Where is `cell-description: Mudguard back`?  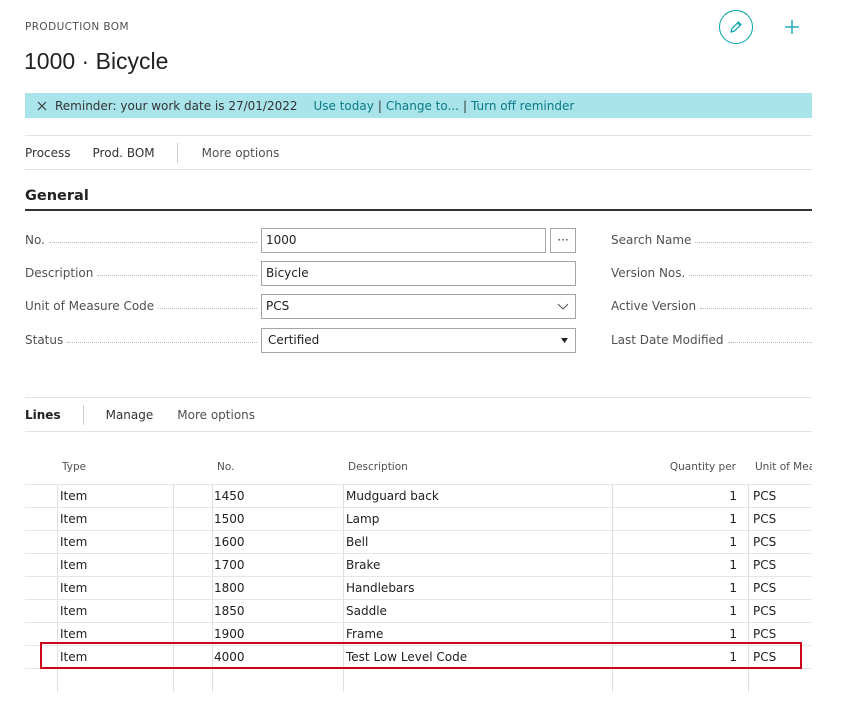 cell-description: Mudguard back is located at coordinates (392, 496).